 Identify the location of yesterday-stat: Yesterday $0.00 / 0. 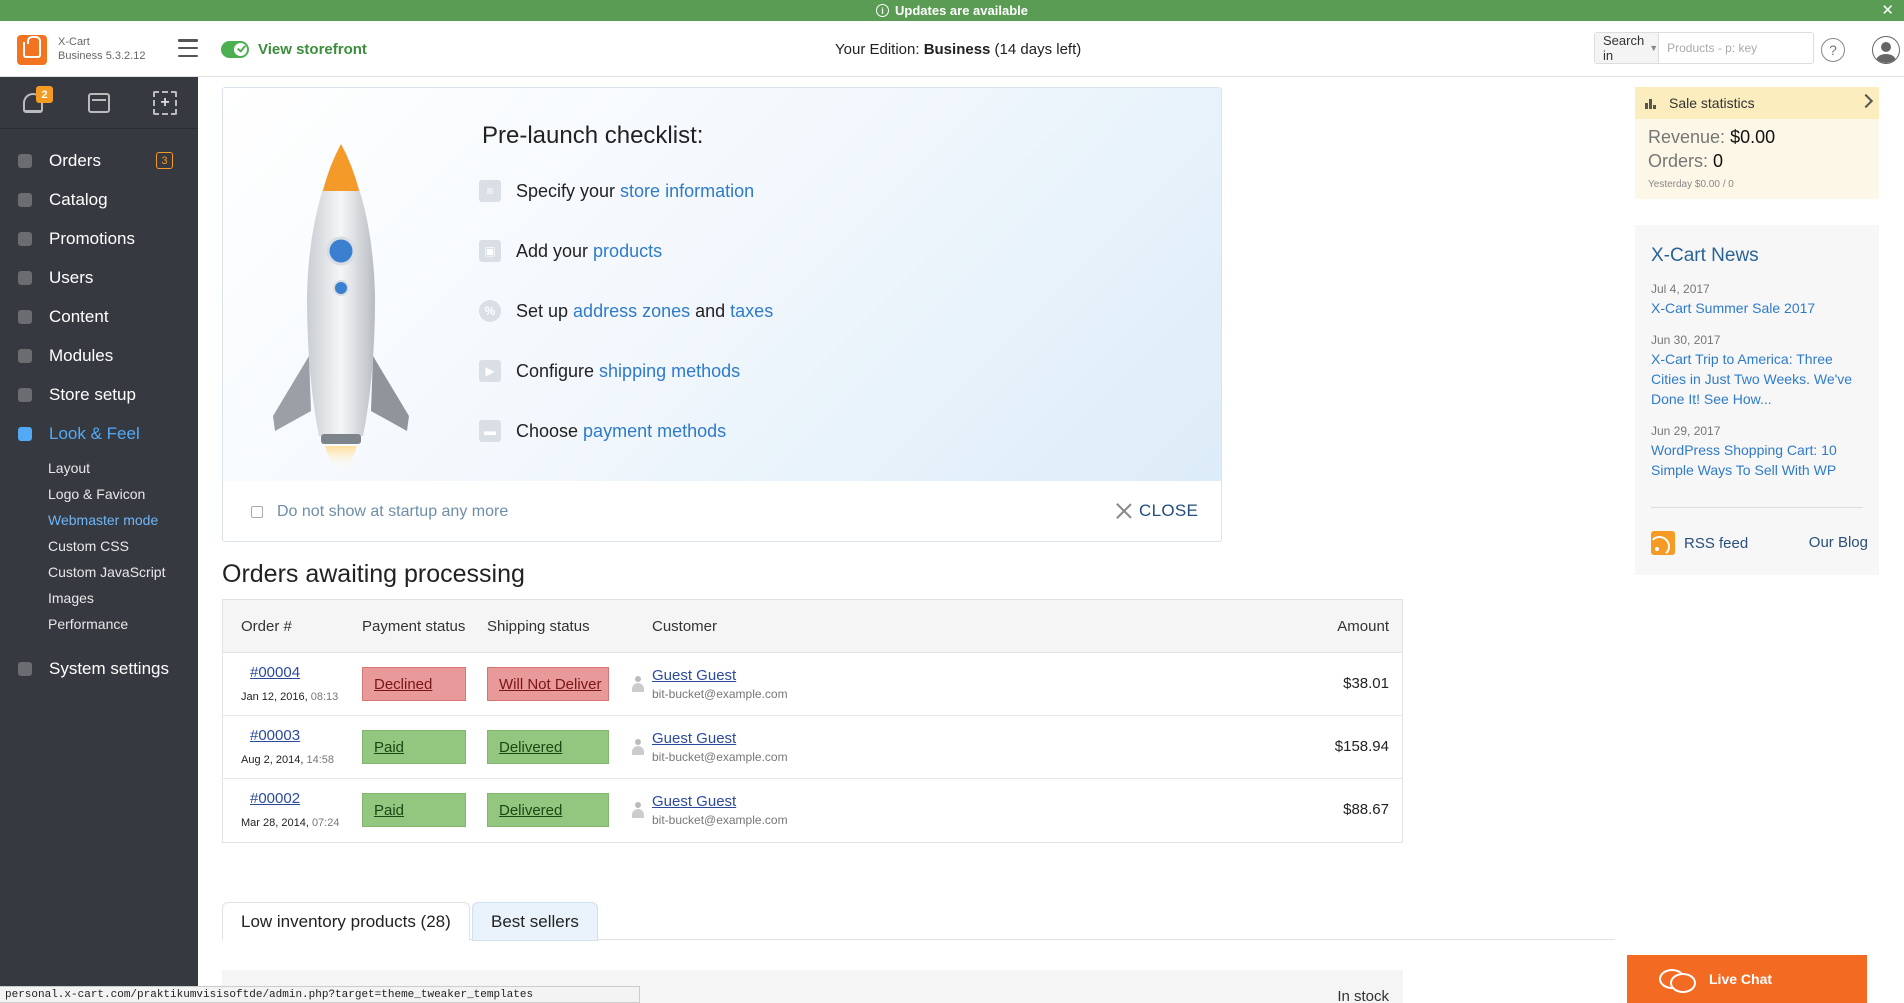
(1691, 184).